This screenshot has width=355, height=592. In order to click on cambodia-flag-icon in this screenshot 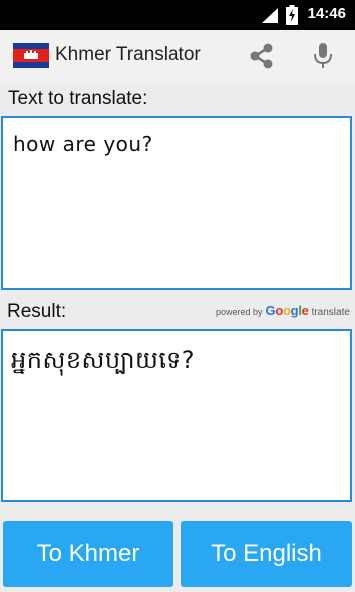, I will do `click(31, 55)`.